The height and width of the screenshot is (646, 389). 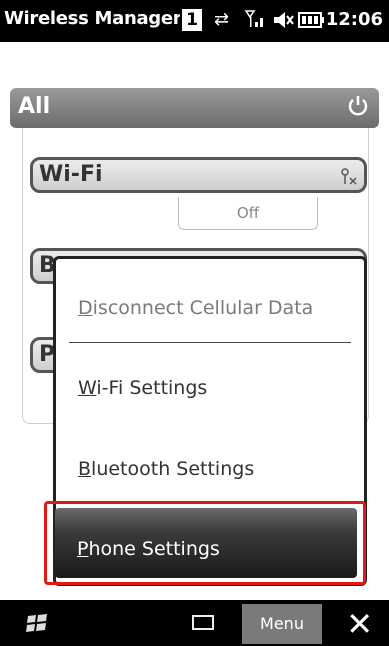 I want to click on menu-item-bluetooth-settings: Bluetooth Settings, so click(x=166, y=469).